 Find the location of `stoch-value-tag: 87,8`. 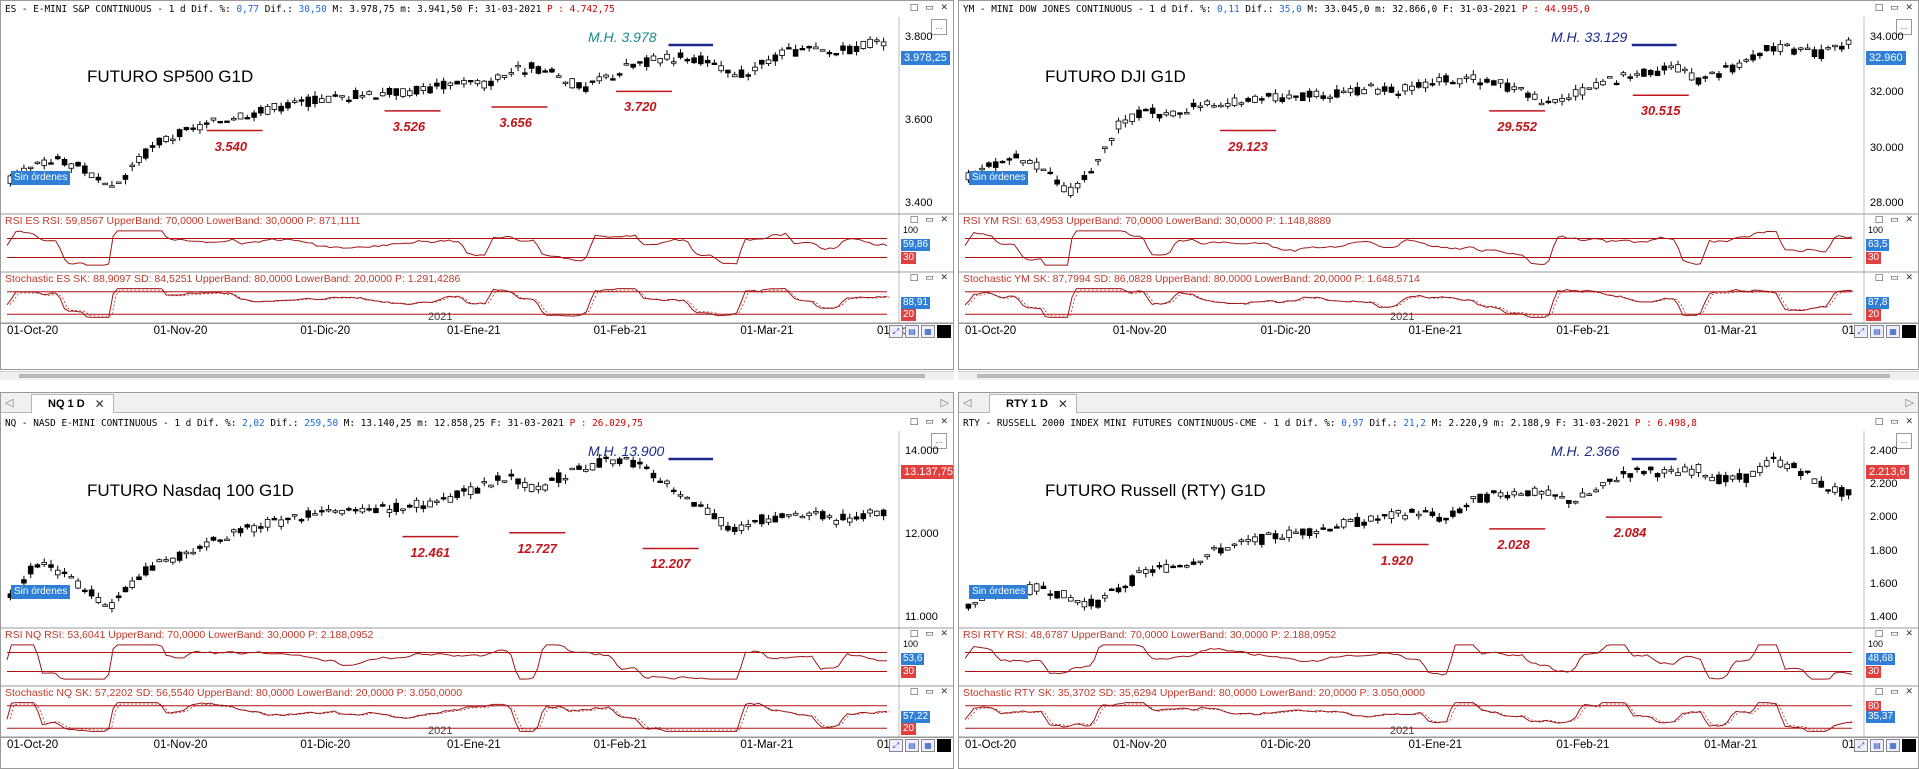

stoch-value-tag: 87,8 is located at coordinates (1878, 303).